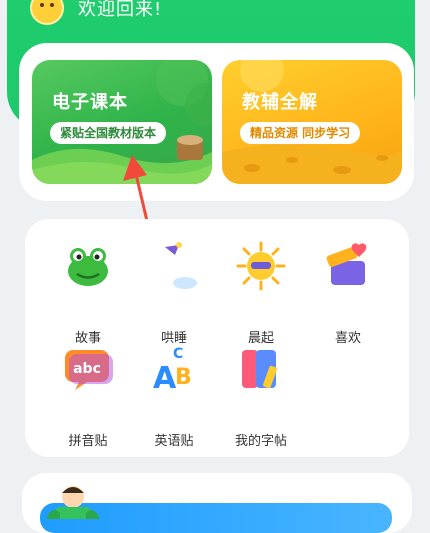 The height and width of the screenshot is (533, 430). Describe the element at coordinates (108, 133) in the screenshot. I see `e-textbook-tag: 紧贴全国教材版本` at that location.